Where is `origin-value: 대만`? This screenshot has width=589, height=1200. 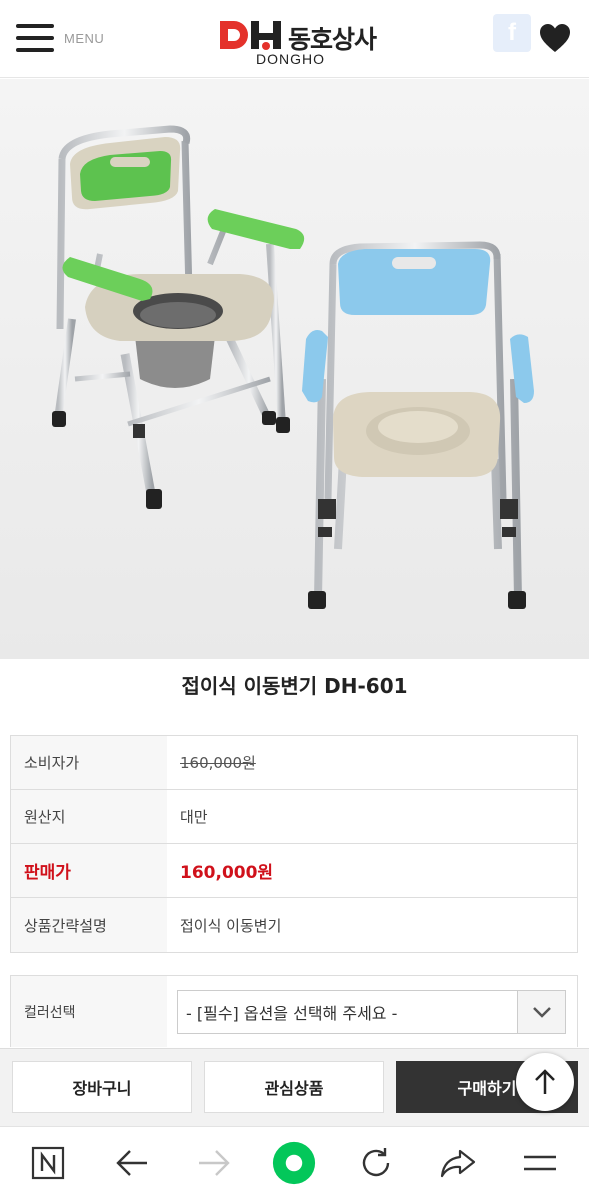
origin-value: 대만 is located at coordinates (194, 817).